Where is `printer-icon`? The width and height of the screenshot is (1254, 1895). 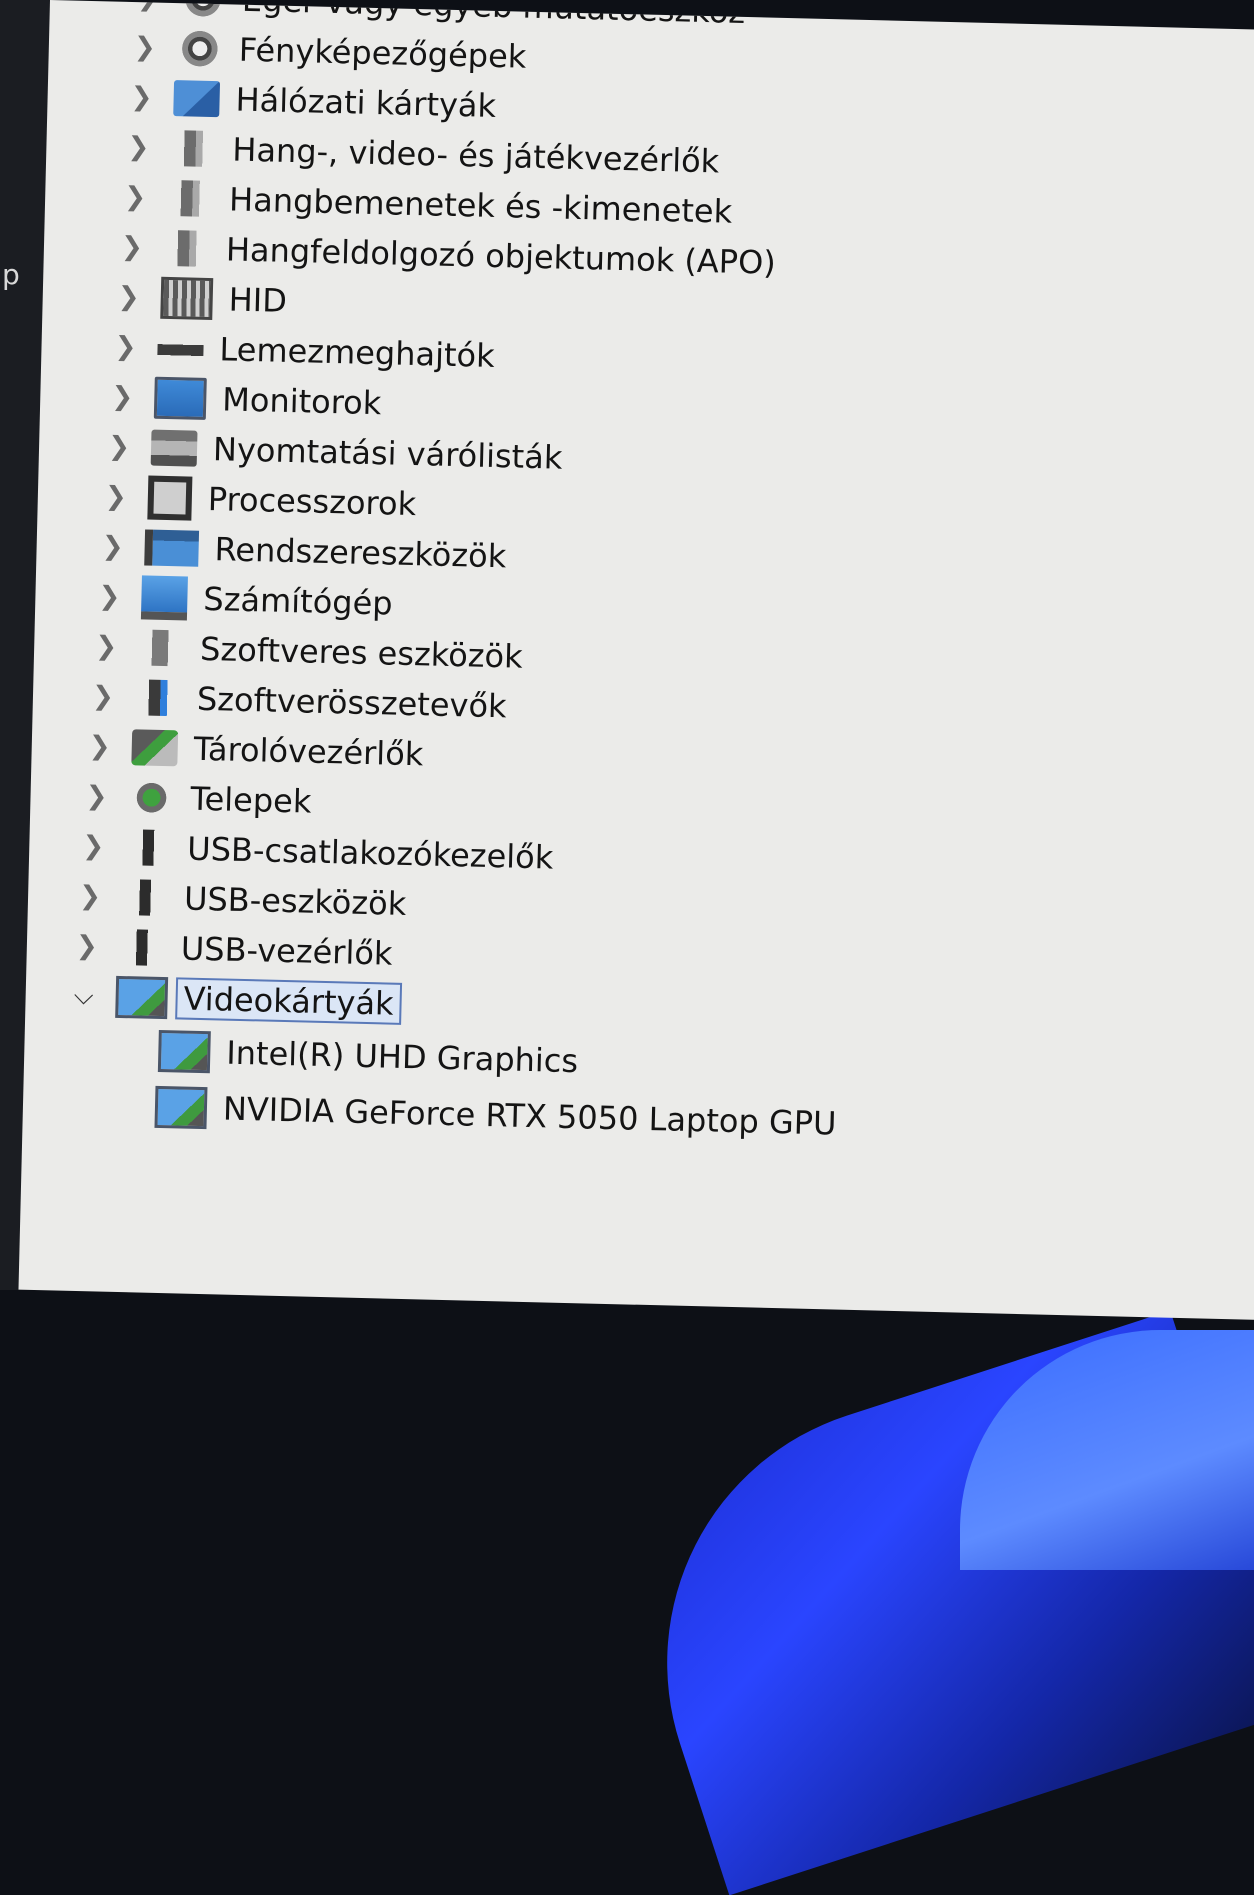 printer-icon is located at coordinates (174, 448).